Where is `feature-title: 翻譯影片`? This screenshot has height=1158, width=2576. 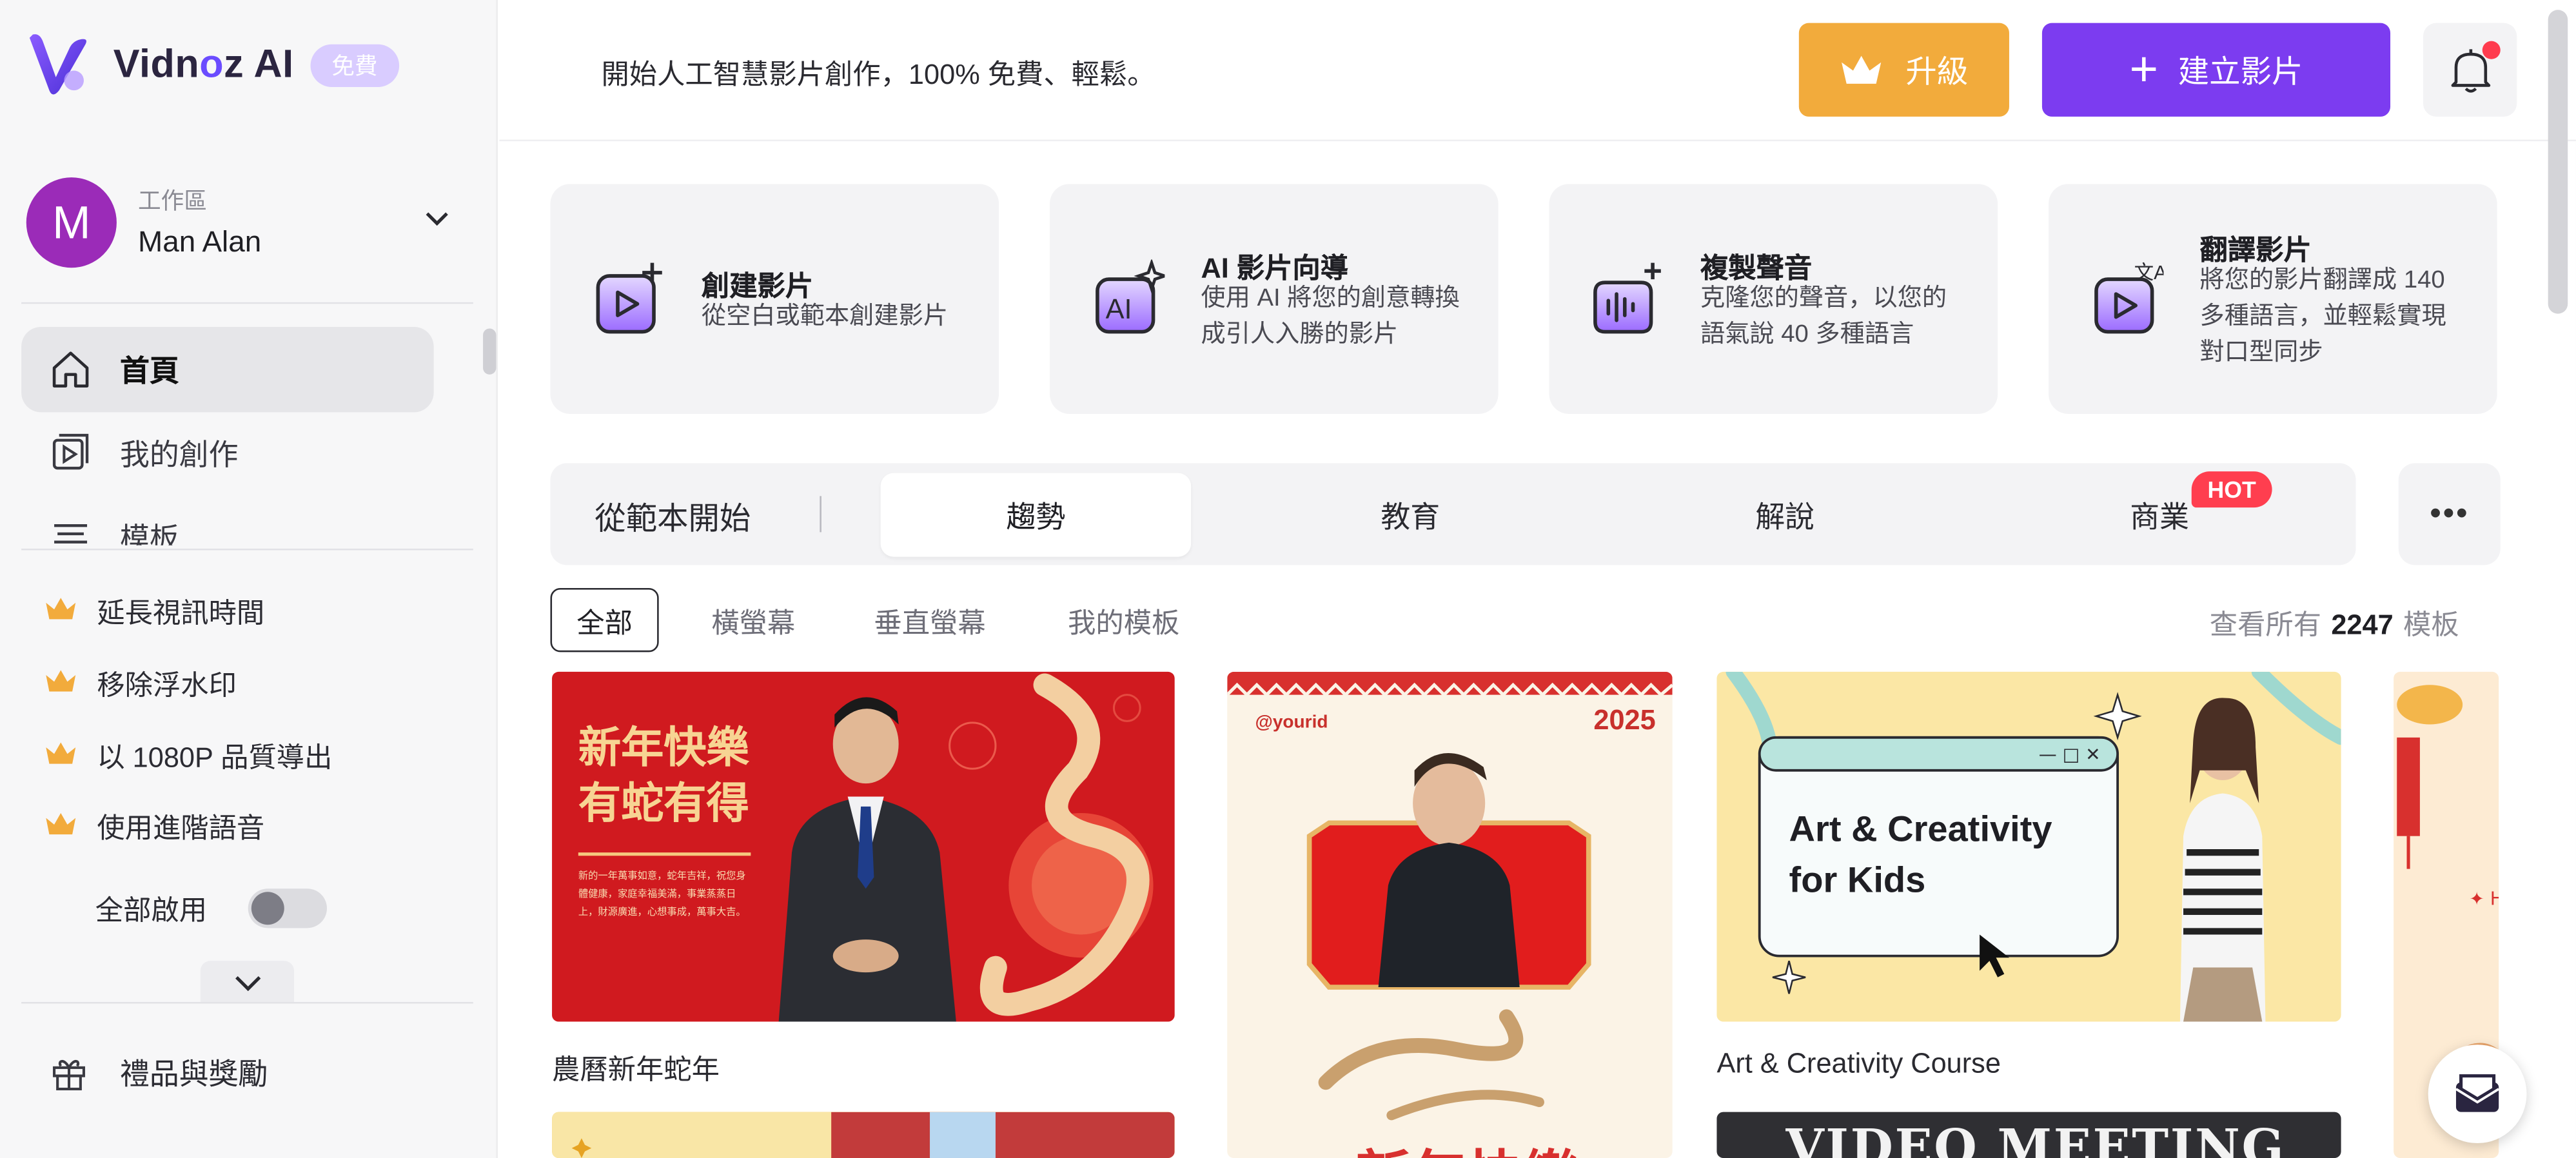 feature-title: 翻譯影片 is located at coordinates (2255, 250).